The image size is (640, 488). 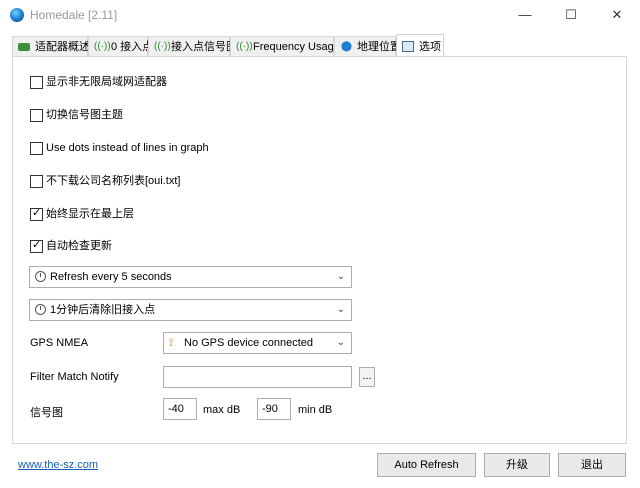 I want to click on maximize-button: ☐, so click(x=571, y=15).